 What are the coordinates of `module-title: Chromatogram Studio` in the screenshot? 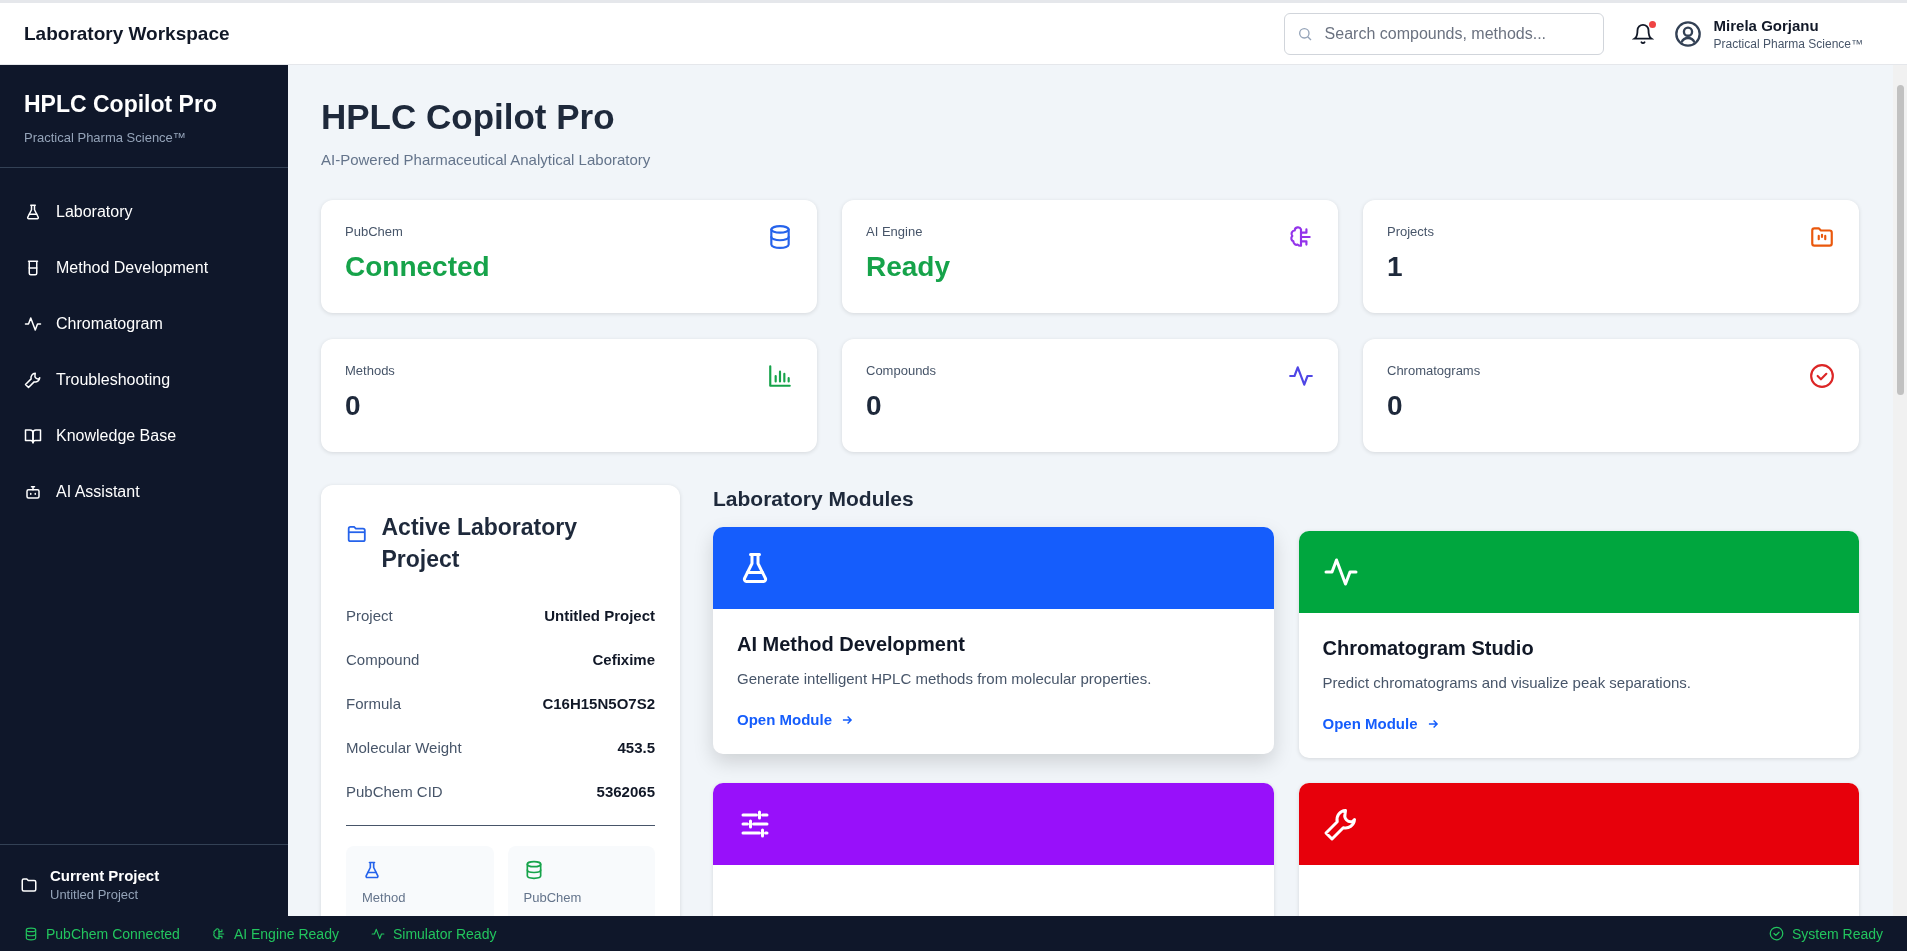 It's located at (1428, 648).